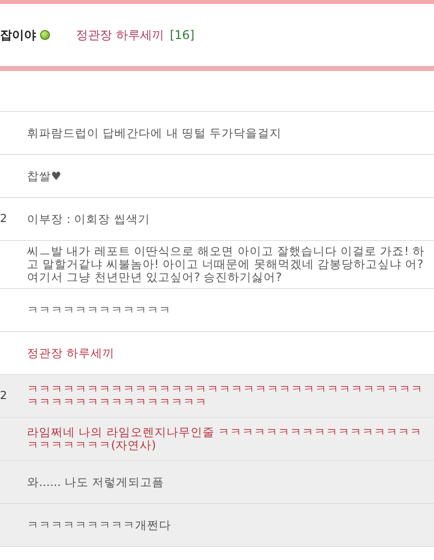 The image size is (434, 560). I want to click on comment-count: [16], so click(182, 35).